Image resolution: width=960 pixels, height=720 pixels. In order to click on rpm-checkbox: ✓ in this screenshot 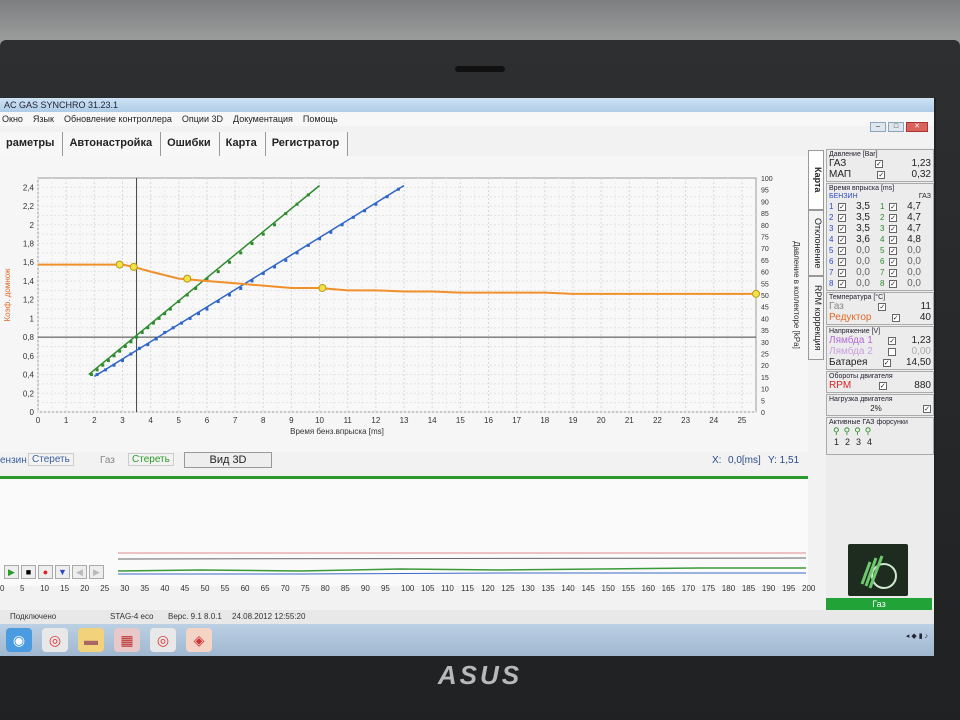, I will do `click(882, 385)`.